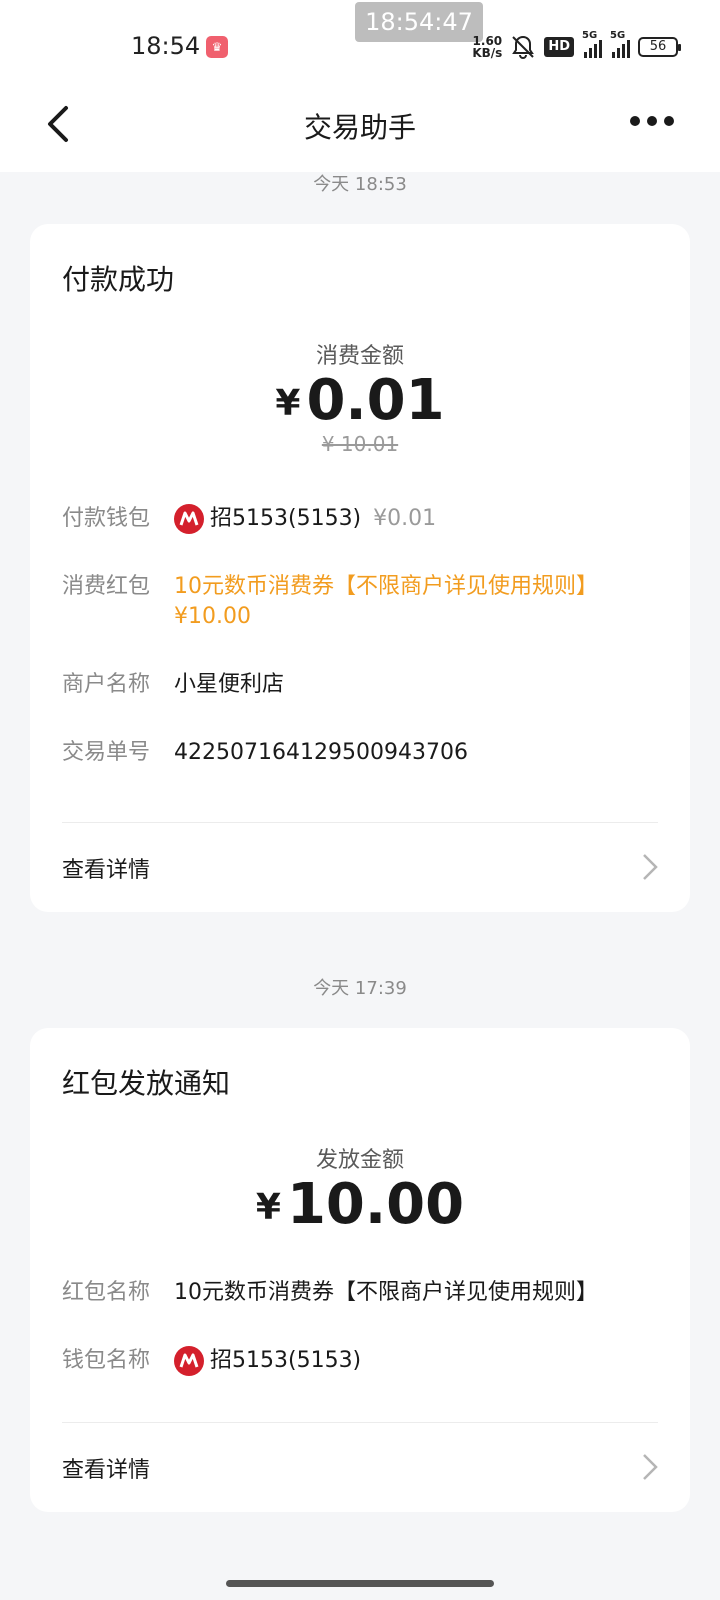 The image size is (720, 1600). I want to click on nav-bar: 交易助手, so click(360, 126).